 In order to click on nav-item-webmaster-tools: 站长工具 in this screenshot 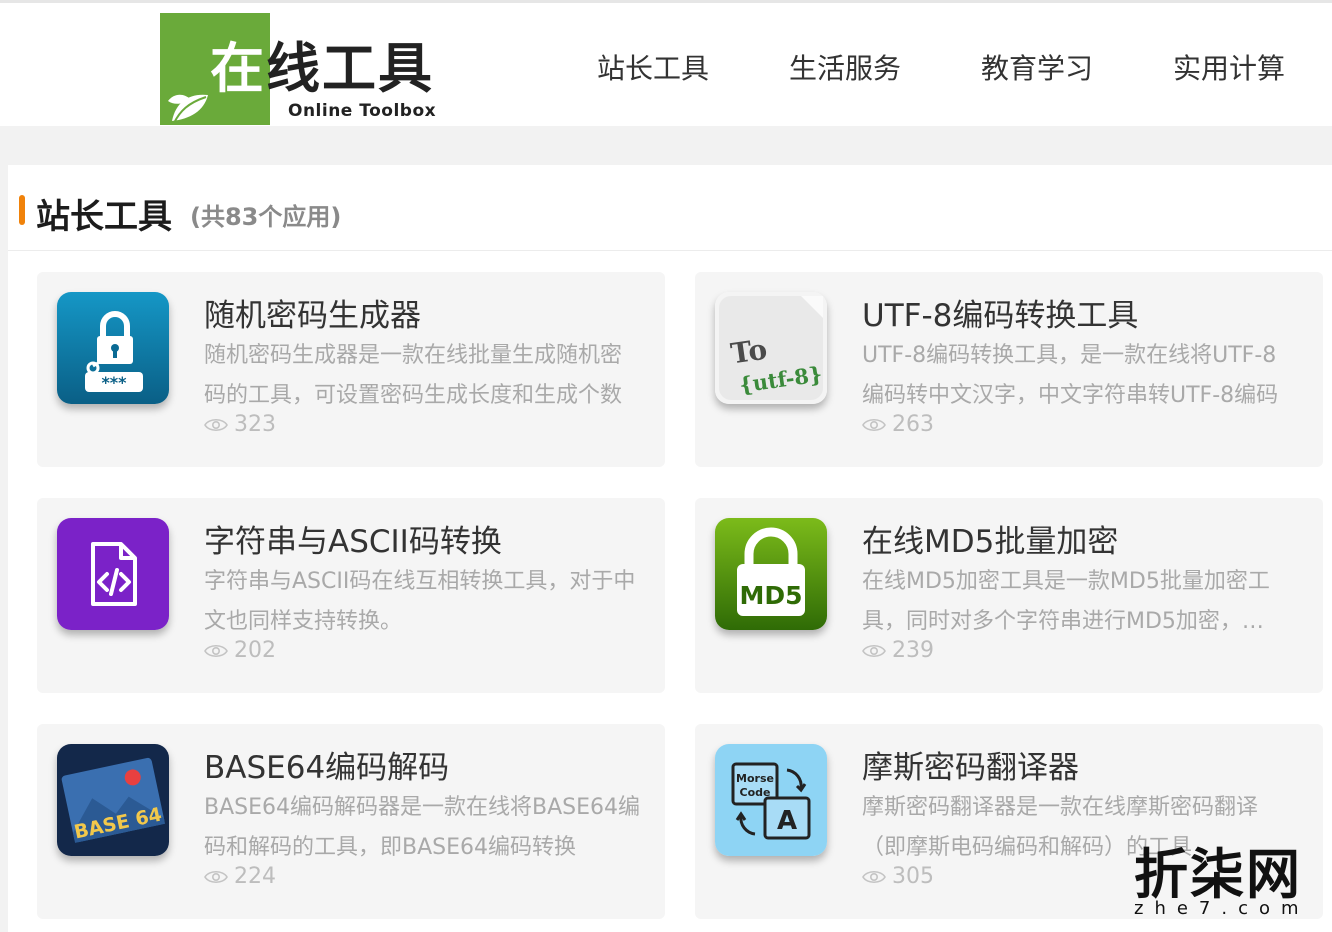, I will do `click(653, 67)`.